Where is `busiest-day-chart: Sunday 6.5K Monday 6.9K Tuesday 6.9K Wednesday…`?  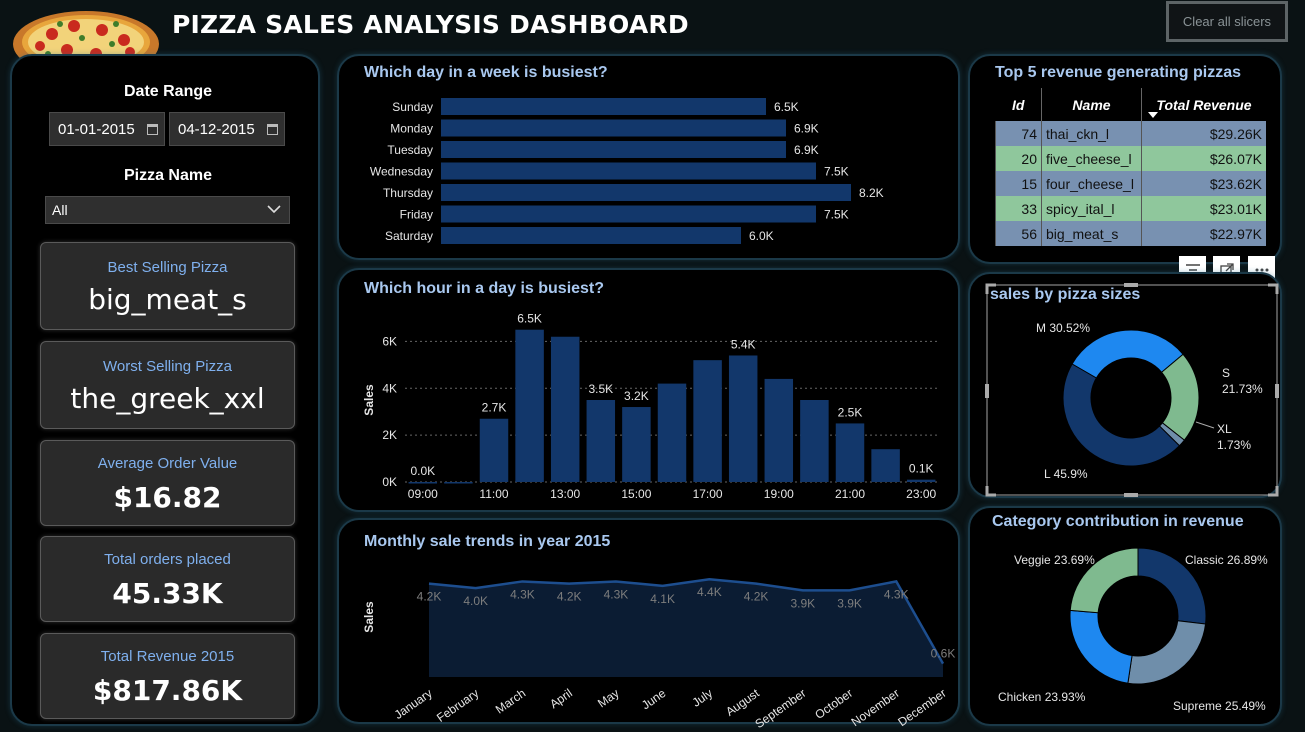 busiest-day-chart: Sunday 6.5K Monday 6.9K Tuesday 6.9K Wednesday… is located at coordinates (627, 171).